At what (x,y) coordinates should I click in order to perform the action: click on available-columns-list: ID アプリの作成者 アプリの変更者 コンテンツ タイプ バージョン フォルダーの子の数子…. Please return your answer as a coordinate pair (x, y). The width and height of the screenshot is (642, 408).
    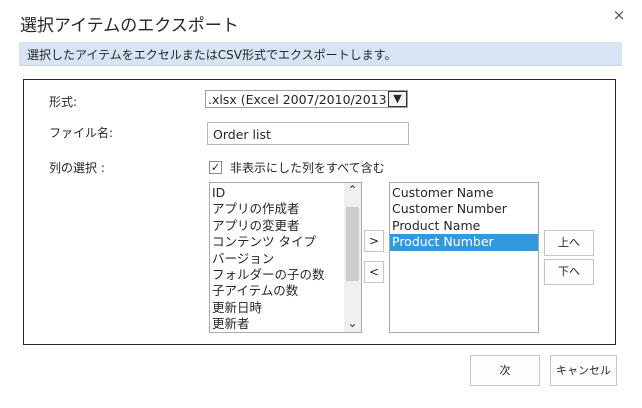
    Looking at the image, I should click on (285, 257).